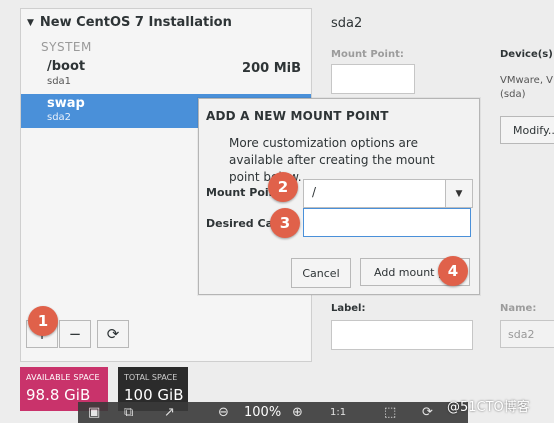 The height and width of the screenshot is (423, 554). What do you see at coordinates (373, 79) in the screenshot?
I see `mount-point-input` at bounding box center [373, 79].